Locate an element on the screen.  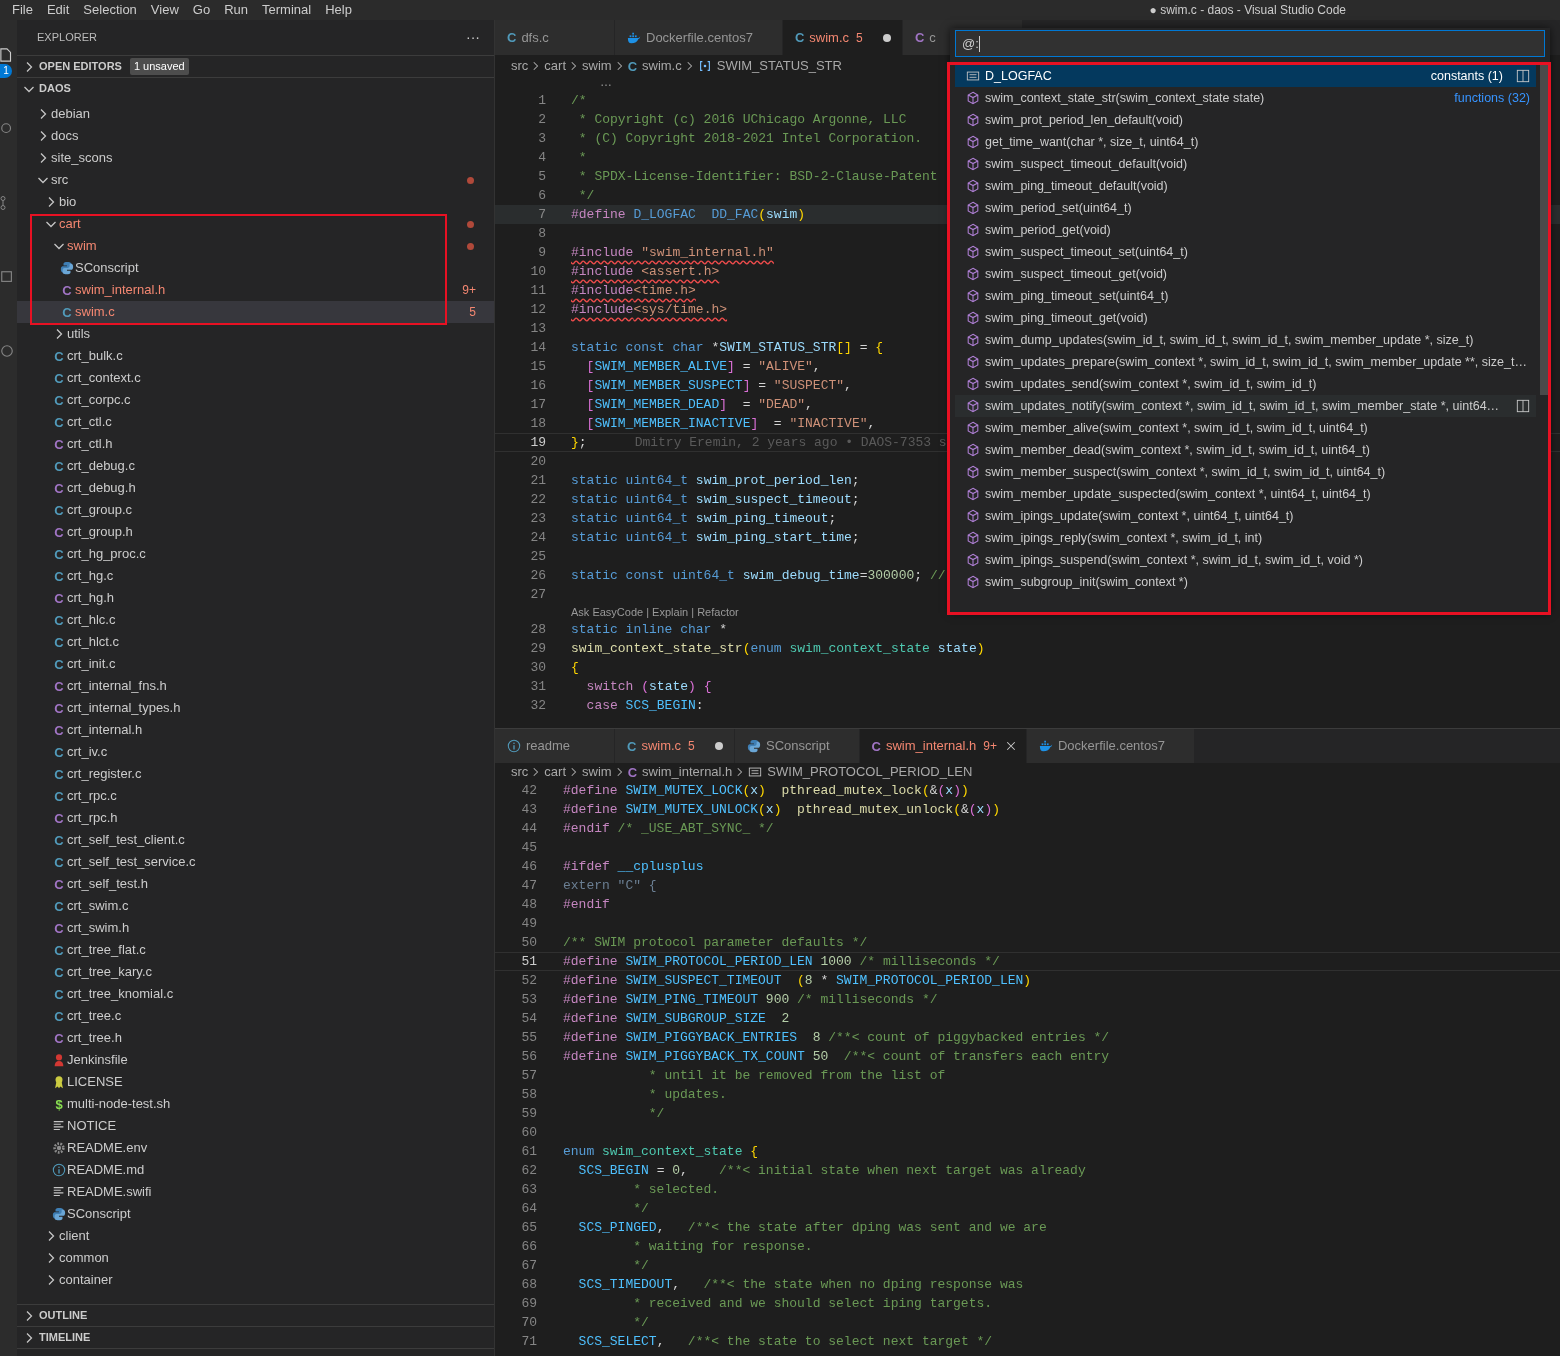
code-line: #endif is located at coordinates (586, 904).